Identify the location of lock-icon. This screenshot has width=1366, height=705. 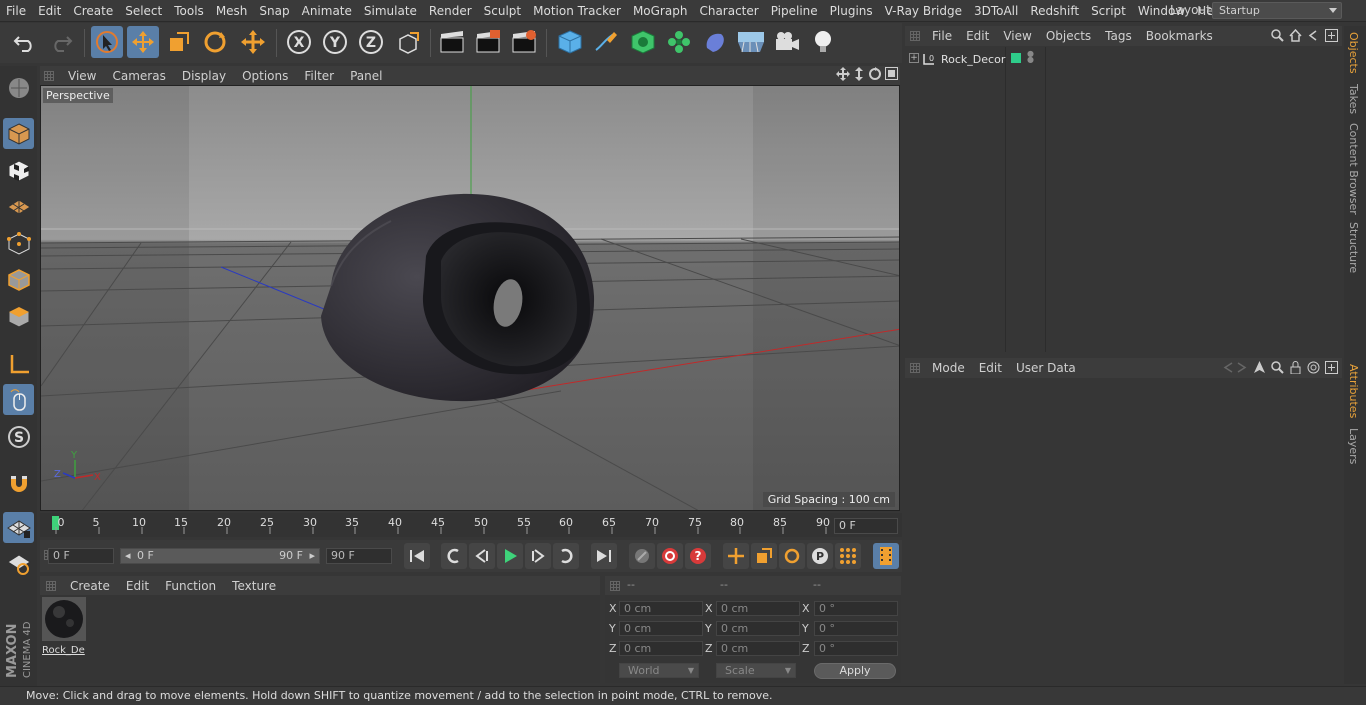
(1295, 367).